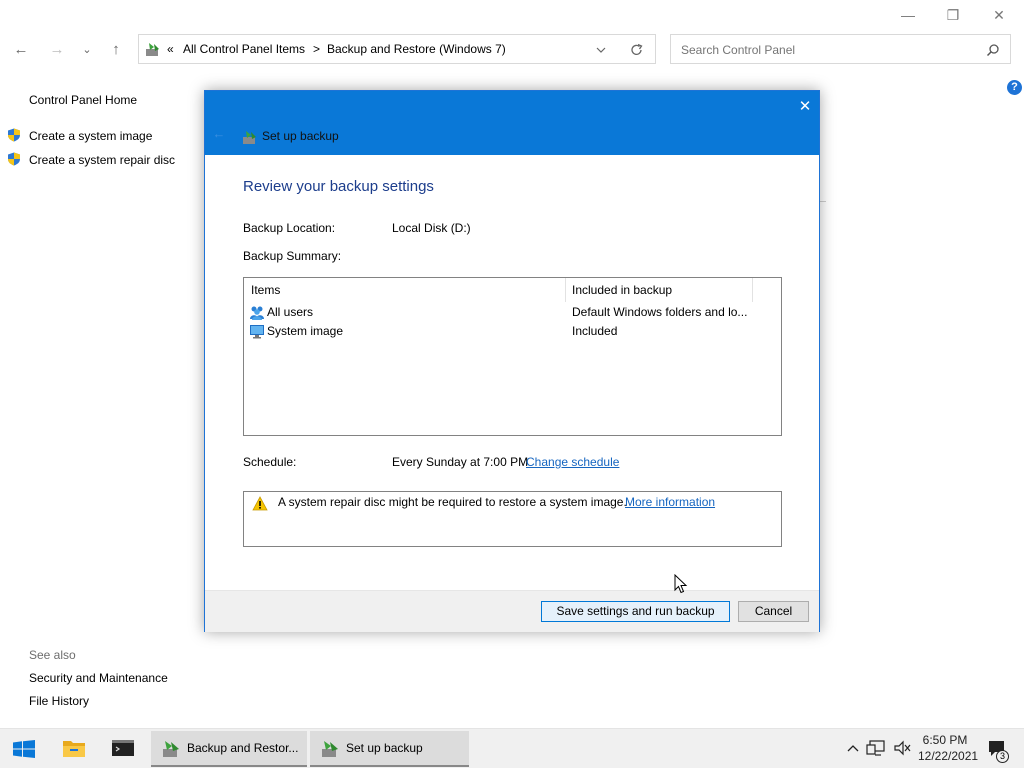 The width and height of the screenshot is (1024, 771). Describe the element at coordinates (257, 313) in the screenshot. I see `users-icon` at that location.